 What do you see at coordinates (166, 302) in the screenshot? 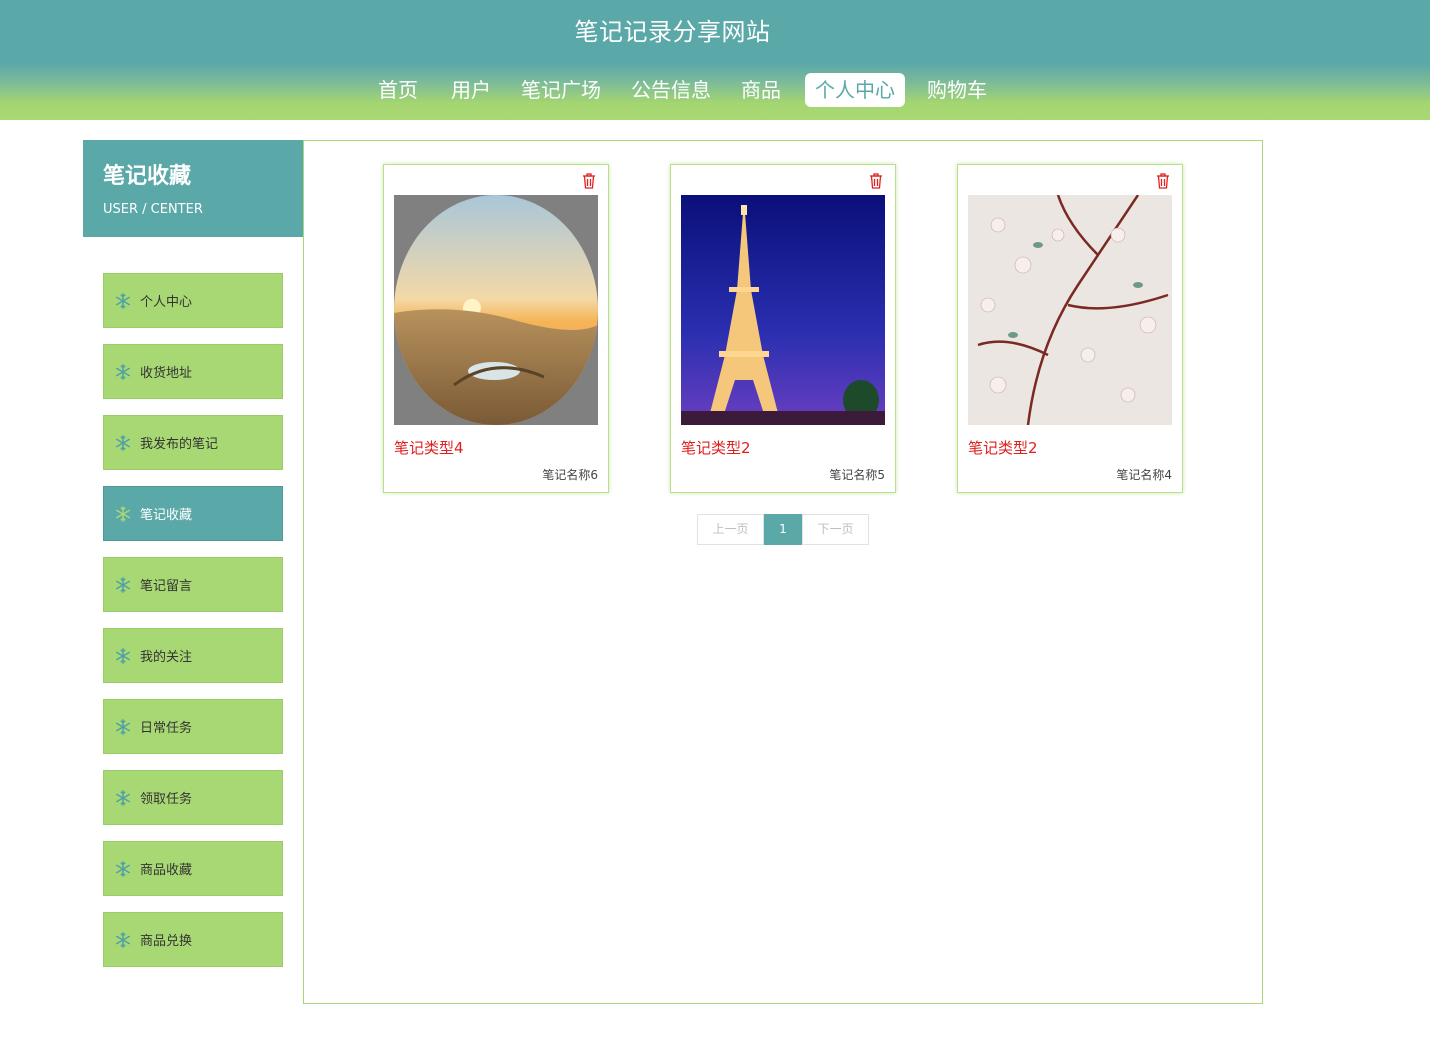
I see `sidebar-item-label: 个人中心` at bounding box center [166, 302].